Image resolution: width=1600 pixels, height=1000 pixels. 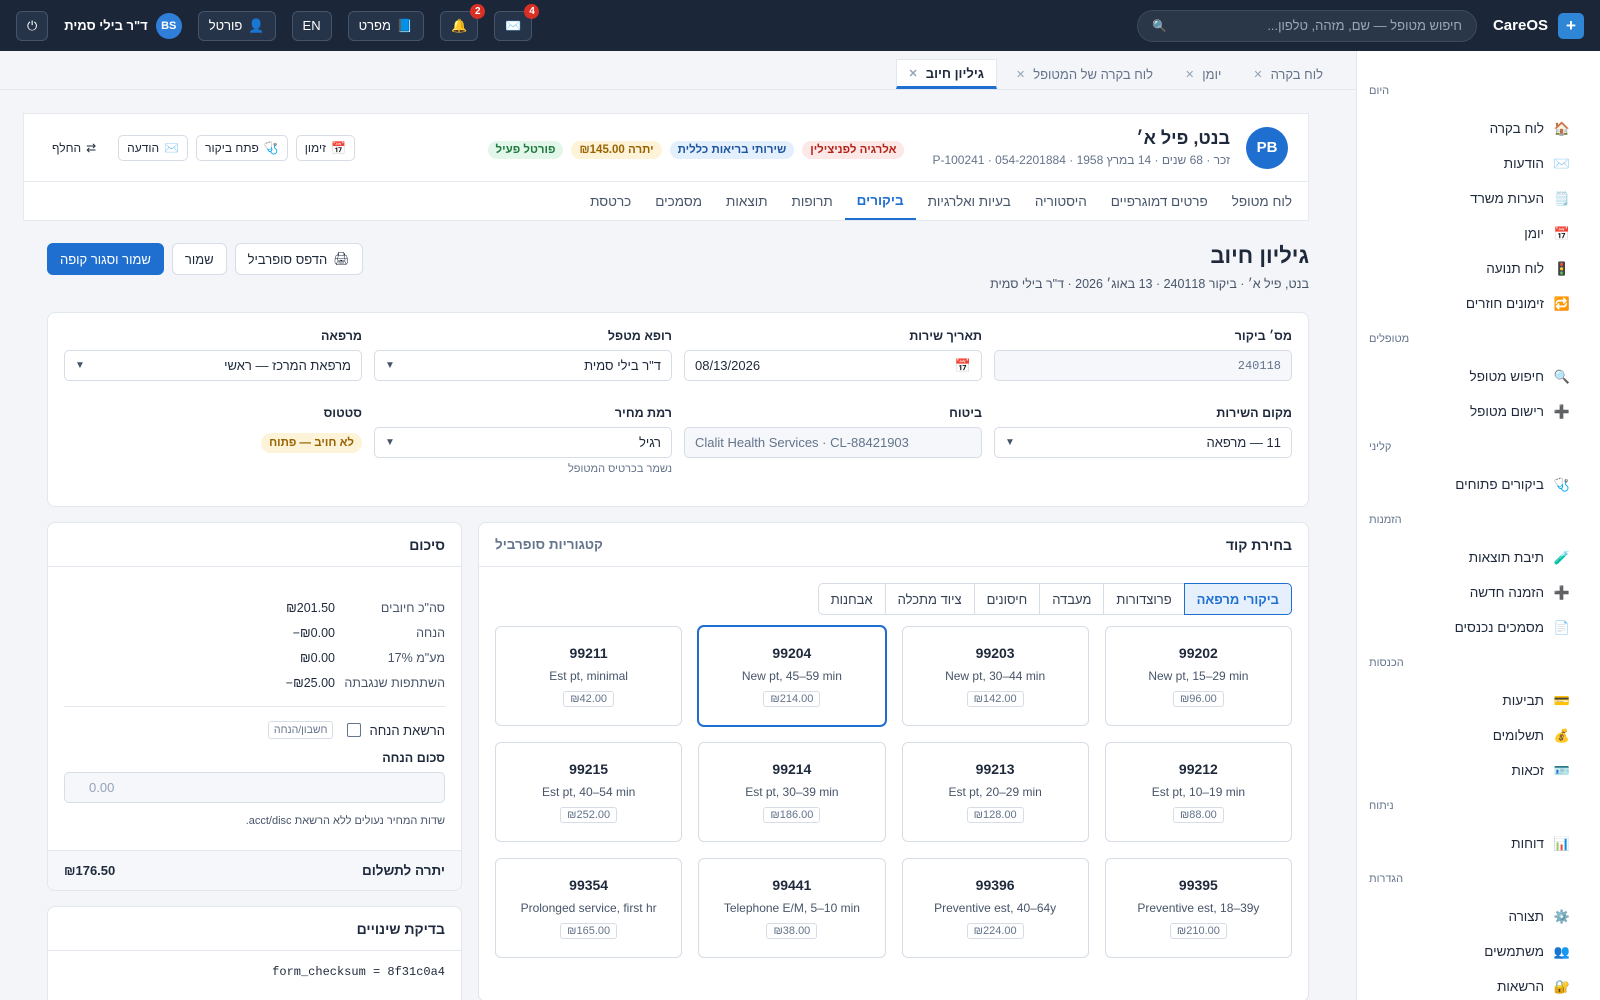 What do you see at coordinates (523, 442) in the screenshot?
I see `price-level-select: רגיל ▼` at bounding box center [523, 442].